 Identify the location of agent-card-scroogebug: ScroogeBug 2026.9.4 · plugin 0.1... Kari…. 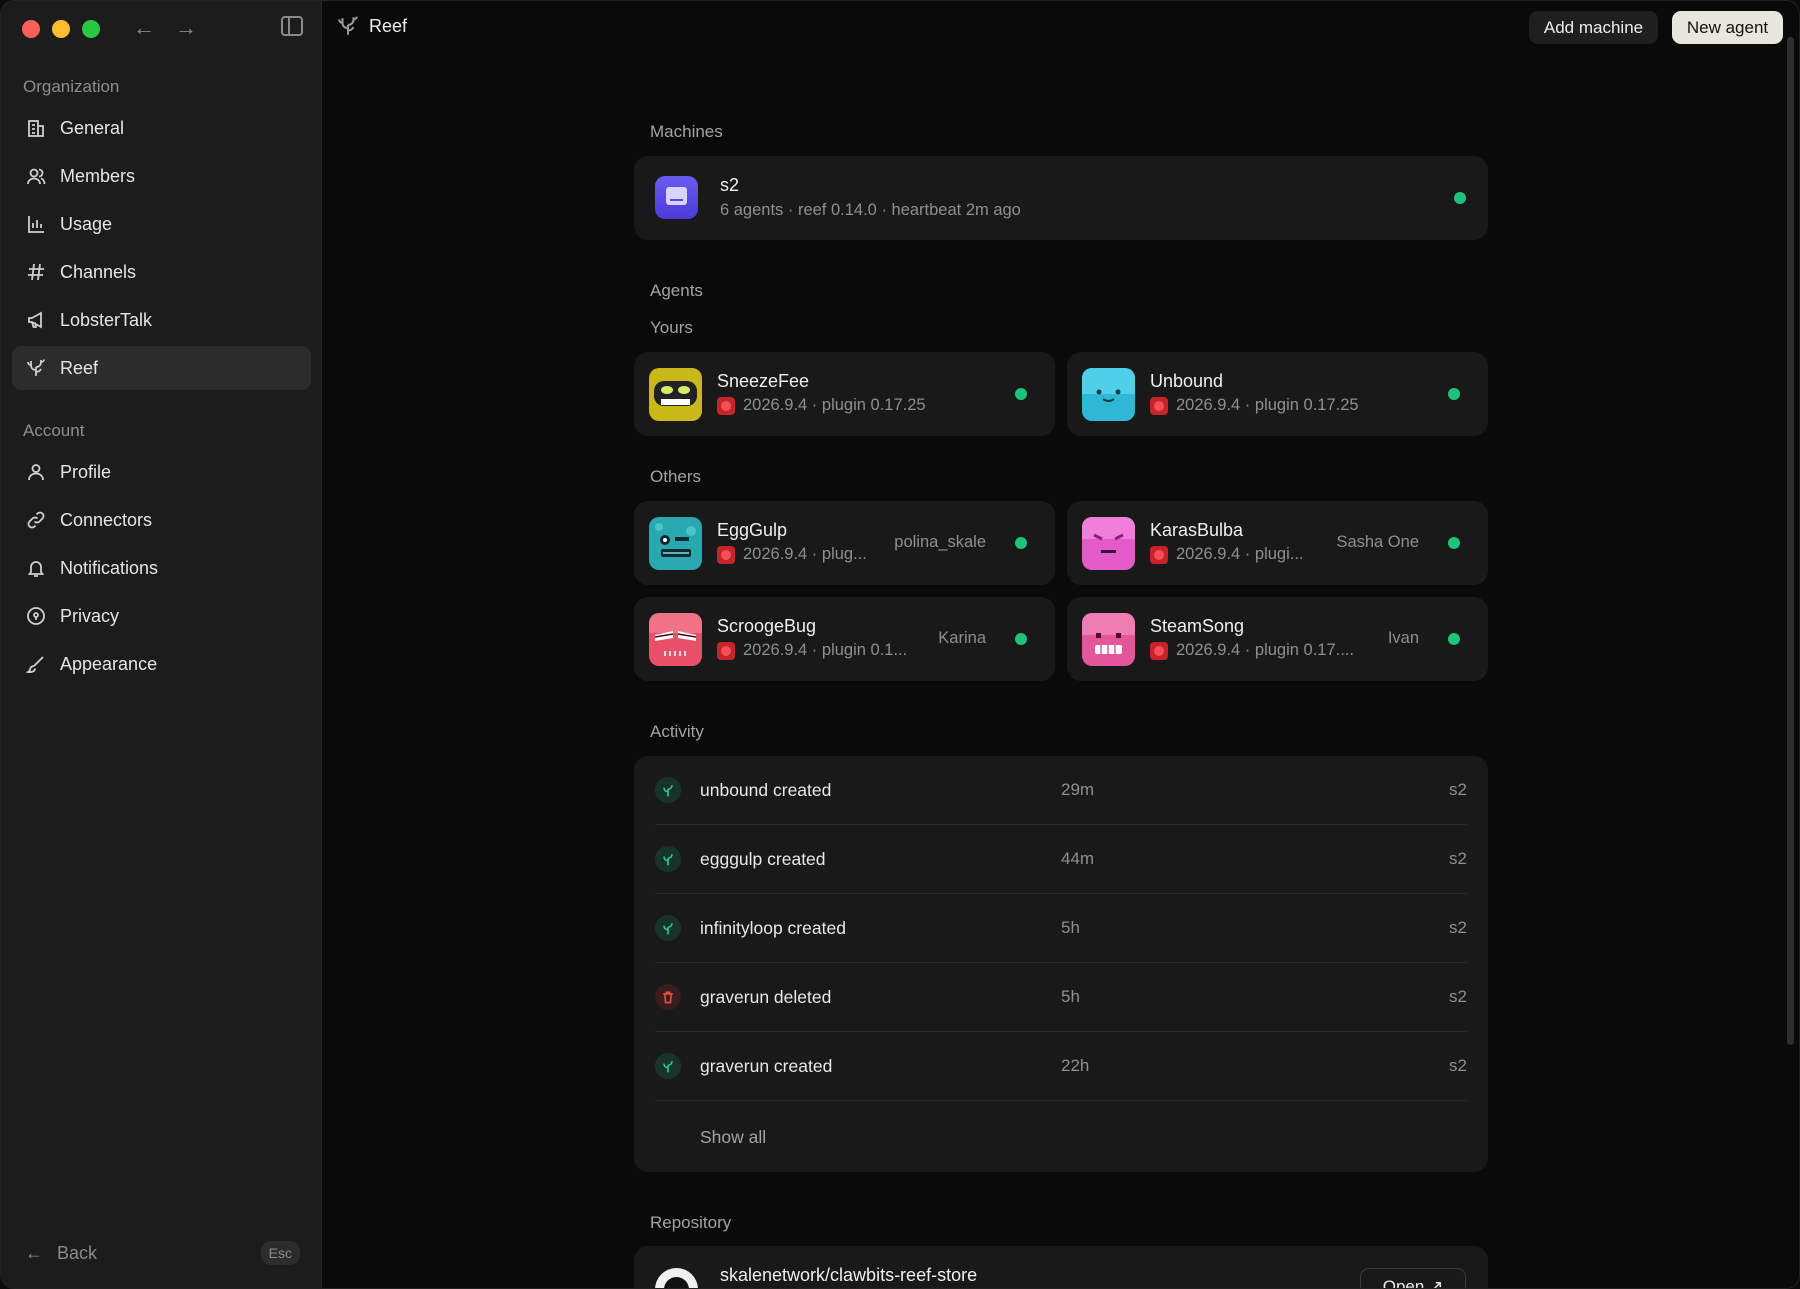
(844, 639).